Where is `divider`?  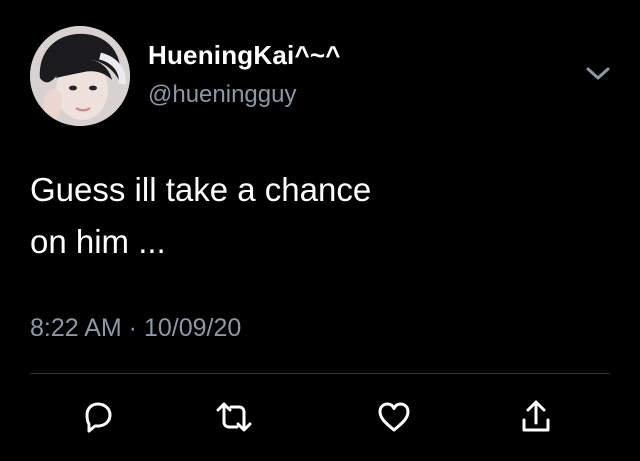 divider is located at coordinates (320, 373).